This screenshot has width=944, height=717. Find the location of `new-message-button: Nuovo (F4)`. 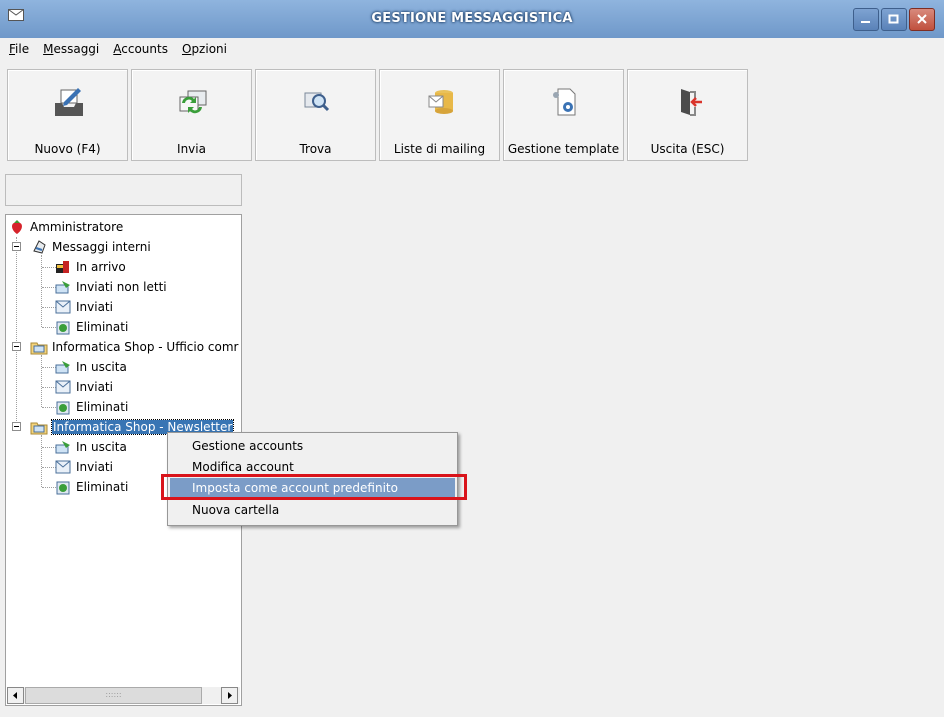

new-message-button: Nuovo (F4) is located at coordinates (67, 115).